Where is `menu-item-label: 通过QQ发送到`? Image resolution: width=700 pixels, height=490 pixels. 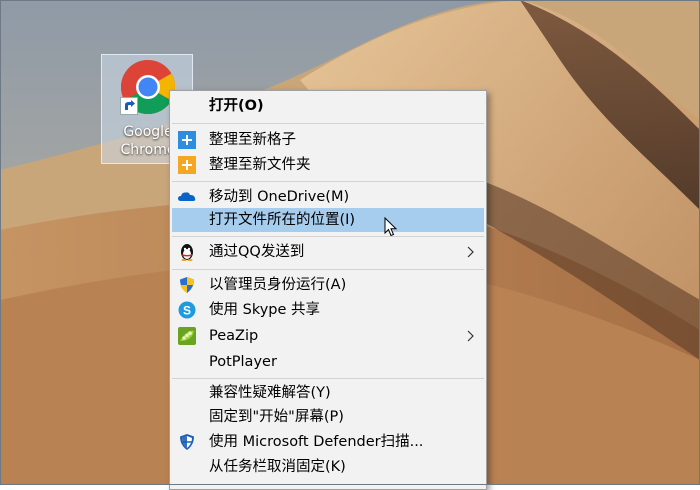 menu-item-label: 通过QQ发送到 is located at coordinates (257, 252).